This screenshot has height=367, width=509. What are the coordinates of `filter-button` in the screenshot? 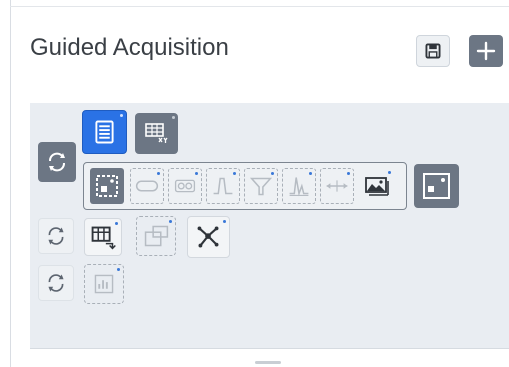 It's located at (261, 186).